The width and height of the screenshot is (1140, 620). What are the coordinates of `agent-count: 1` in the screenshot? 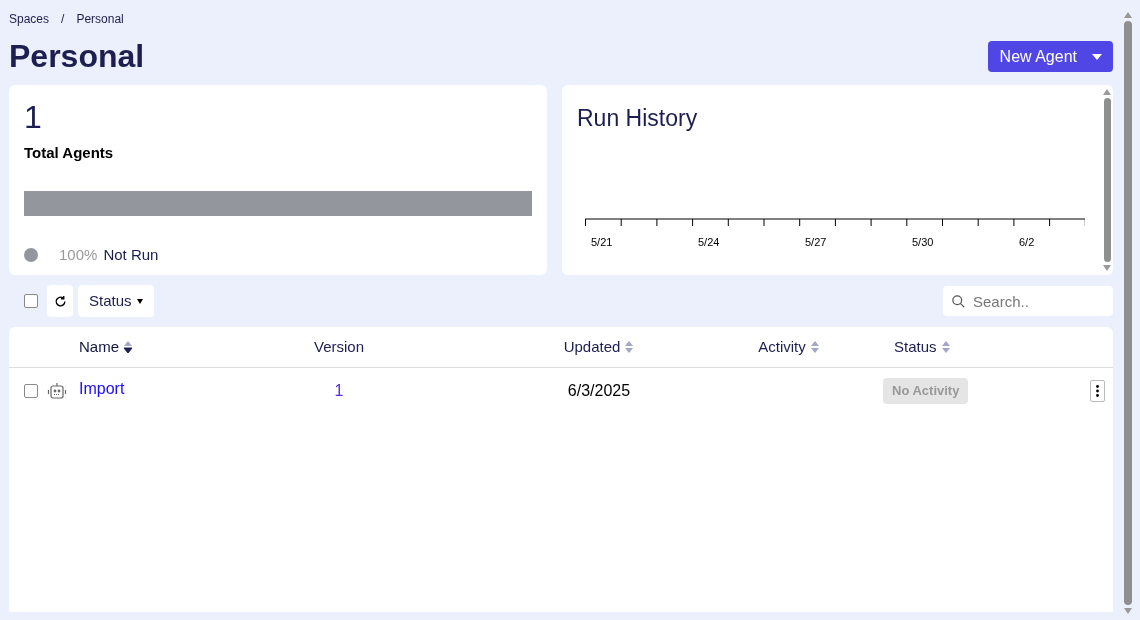 It's located at (33, 117).